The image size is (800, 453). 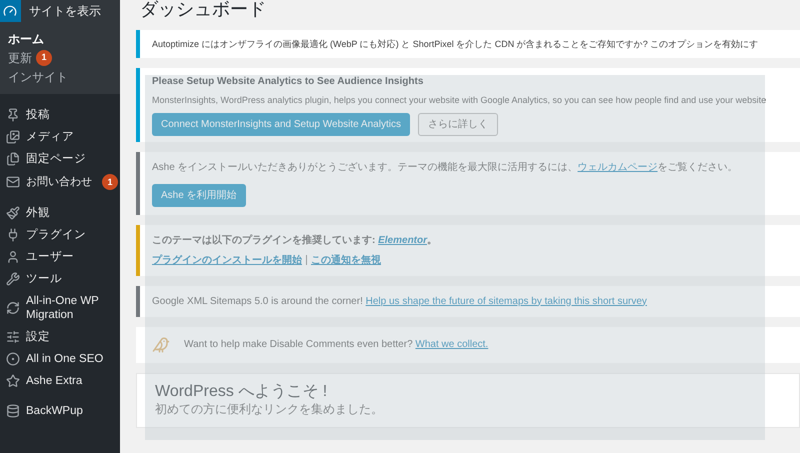 What do you see at coordinates (20, 58) in the screenshot?
I see `submenu-item: 更新` at bounding box center [20, 58].